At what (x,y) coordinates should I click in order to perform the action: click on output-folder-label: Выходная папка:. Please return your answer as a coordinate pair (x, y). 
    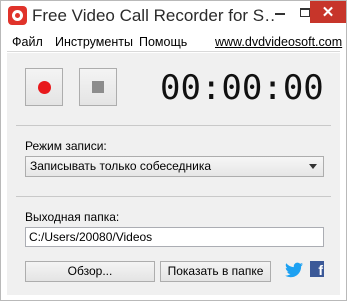
    Looking at the image, I should click on (72, 217).